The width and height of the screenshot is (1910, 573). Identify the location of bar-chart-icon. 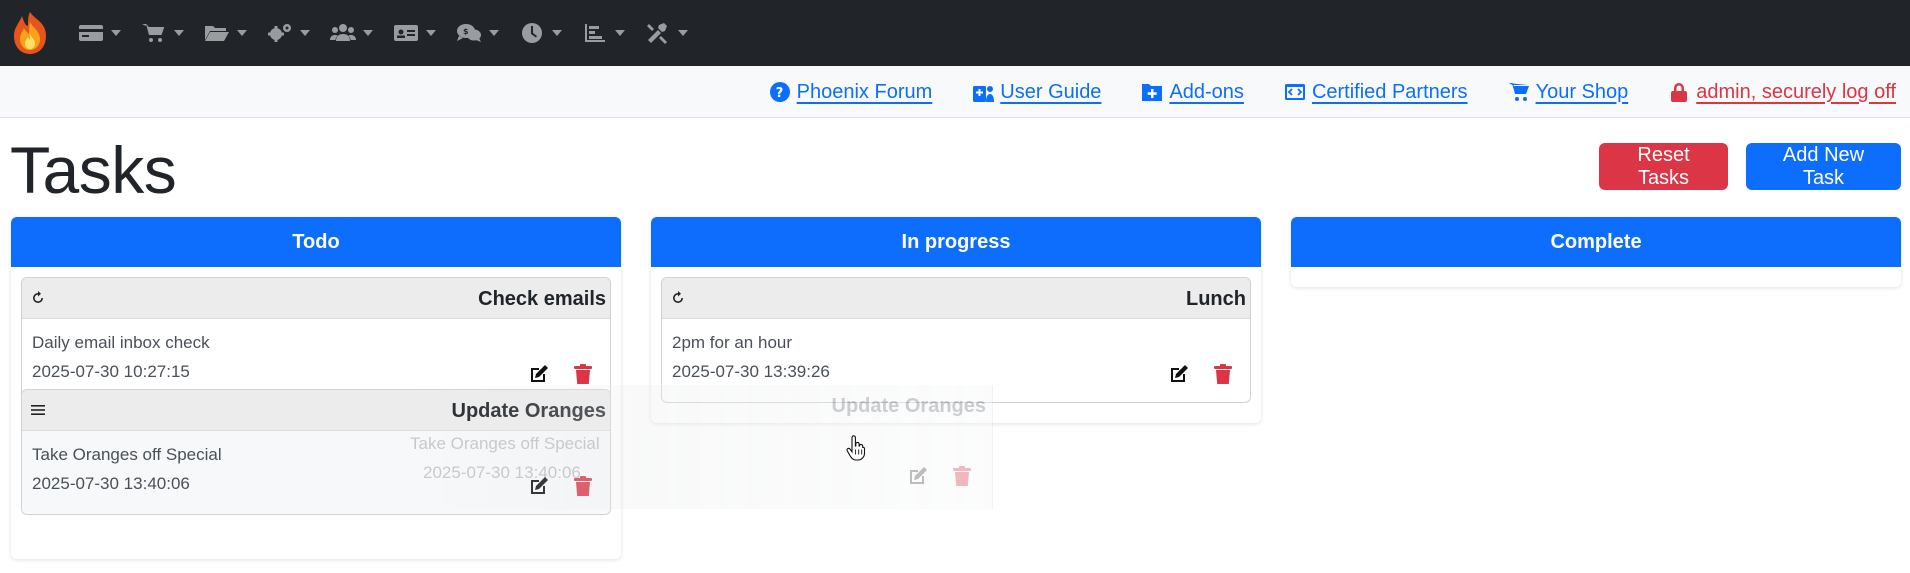
(595, 33).